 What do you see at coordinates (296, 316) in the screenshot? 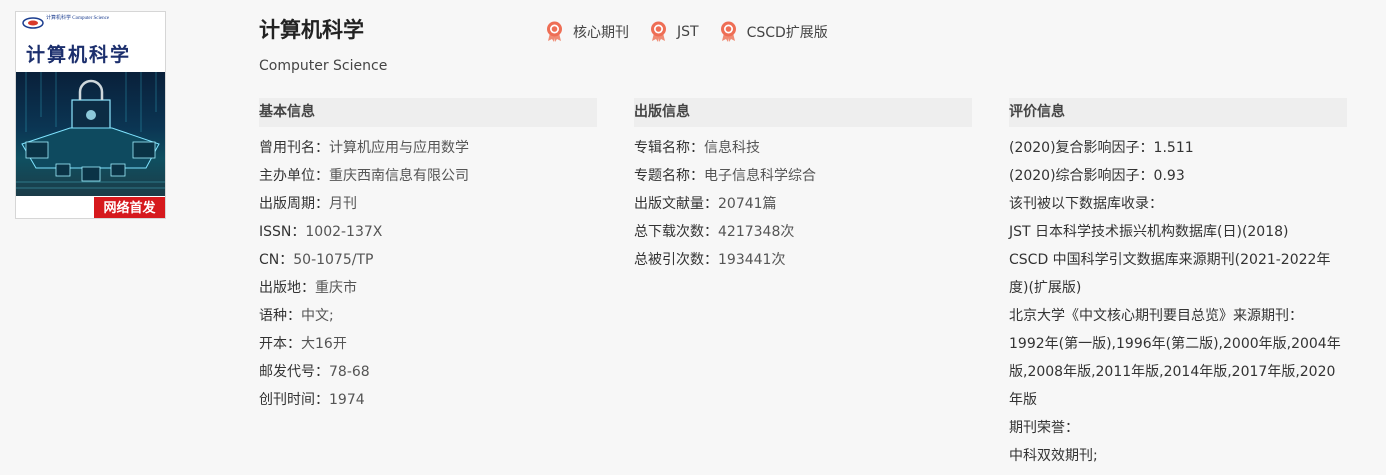
I see `info-row: 语种：中文;` at bounding box center [296, 316].